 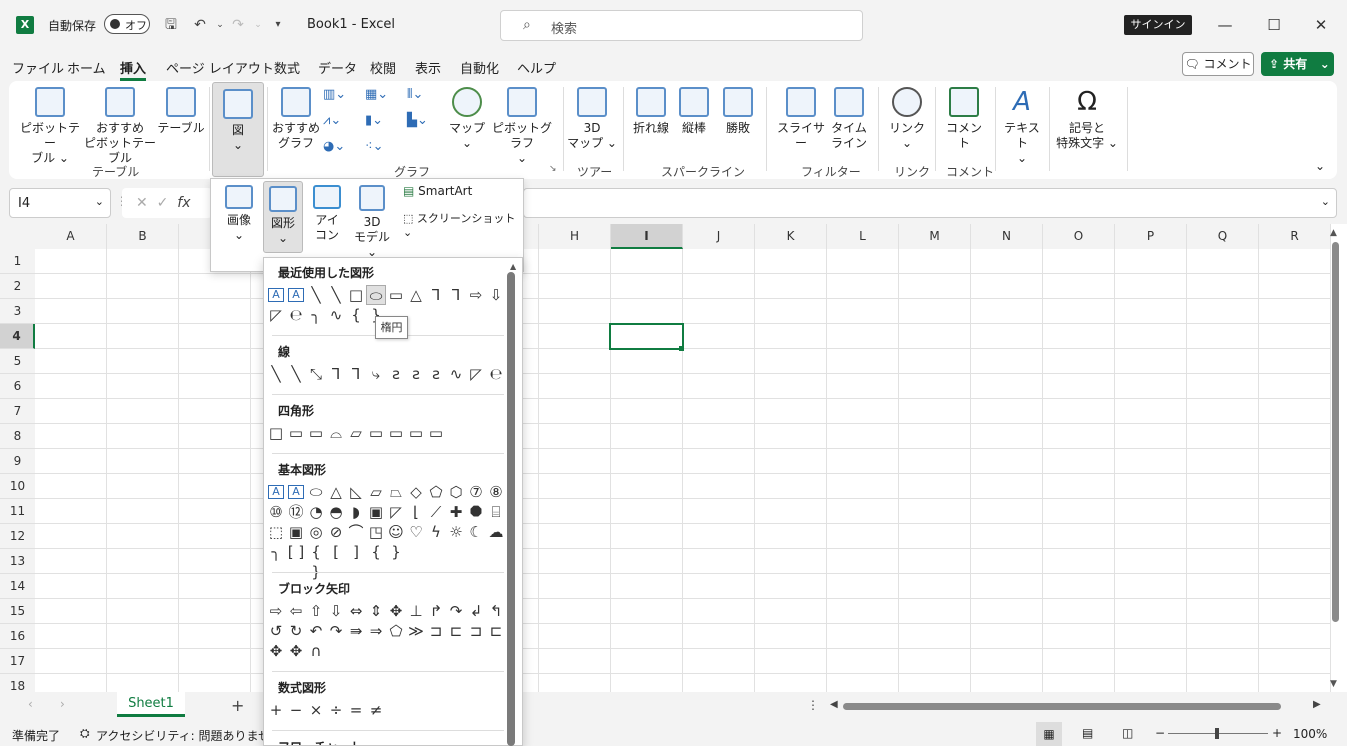 What do you see at coordinates (316, 651) in the screenshot?
I see `shape-item: ∩` at bounding box center [316, 651].